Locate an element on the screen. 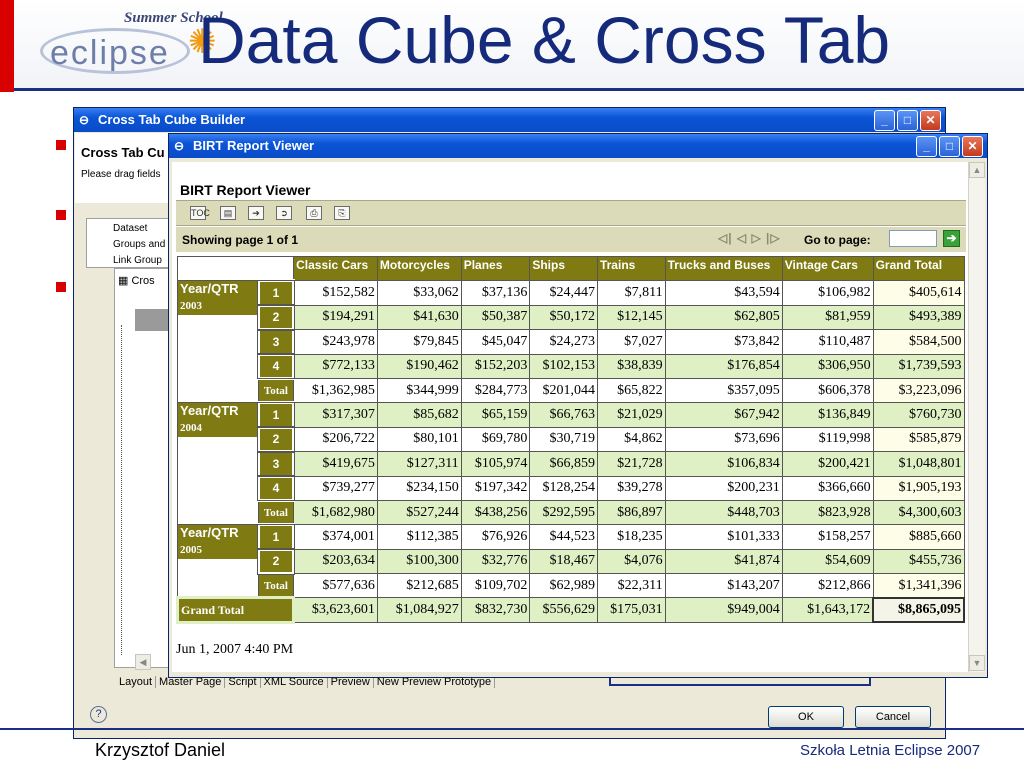 The image size is (1024, 768). scroll-up-button: ▲ is located at coordinates (977, 170).